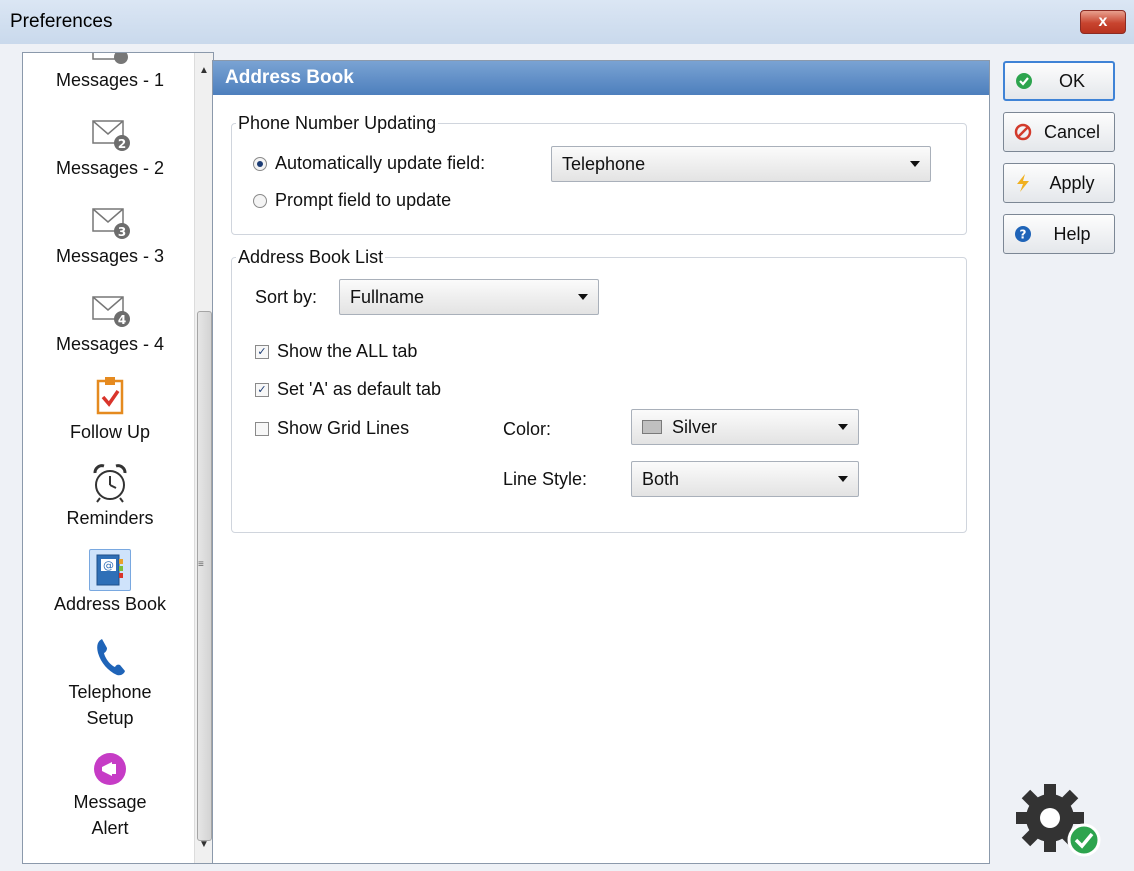  I want to click on address-book-icon: @, so click(109, 570).